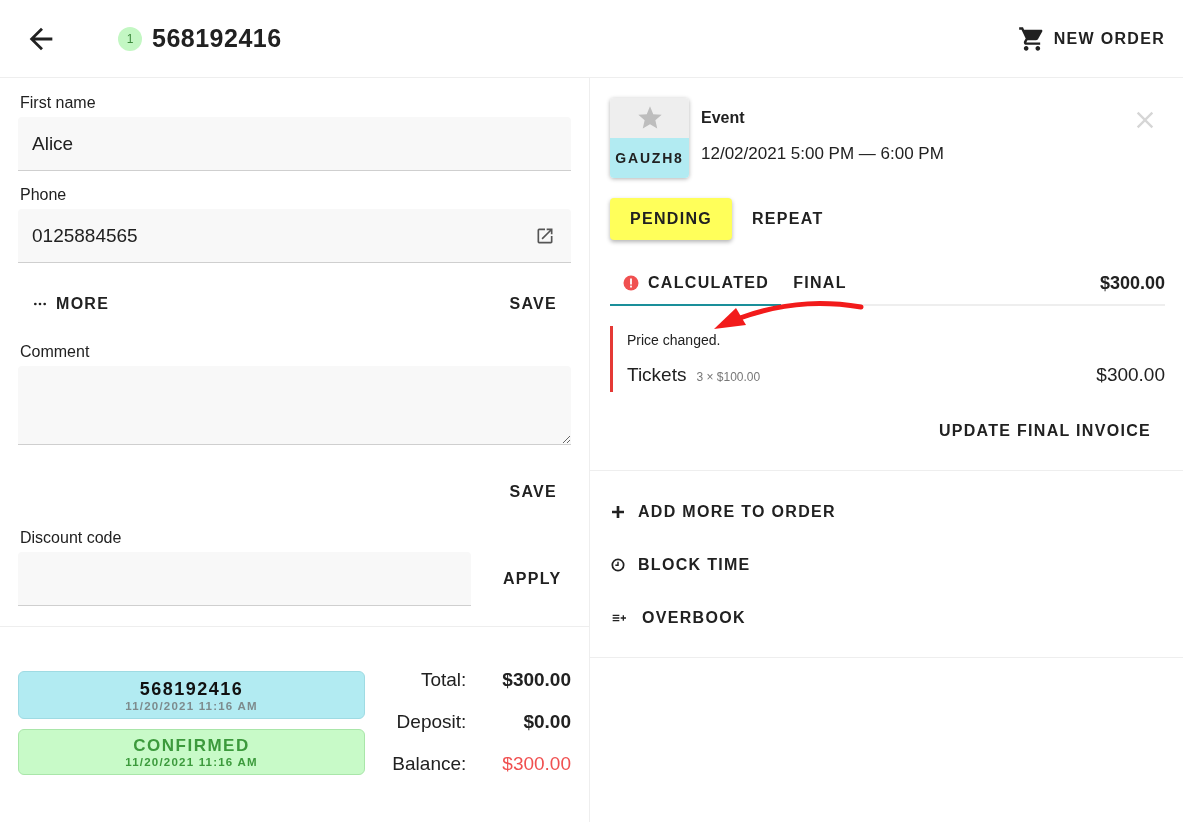 Image resolution: width=1183 pixels, height=822 pixels. I want to click on total-label: Total:, so click(443, 680).